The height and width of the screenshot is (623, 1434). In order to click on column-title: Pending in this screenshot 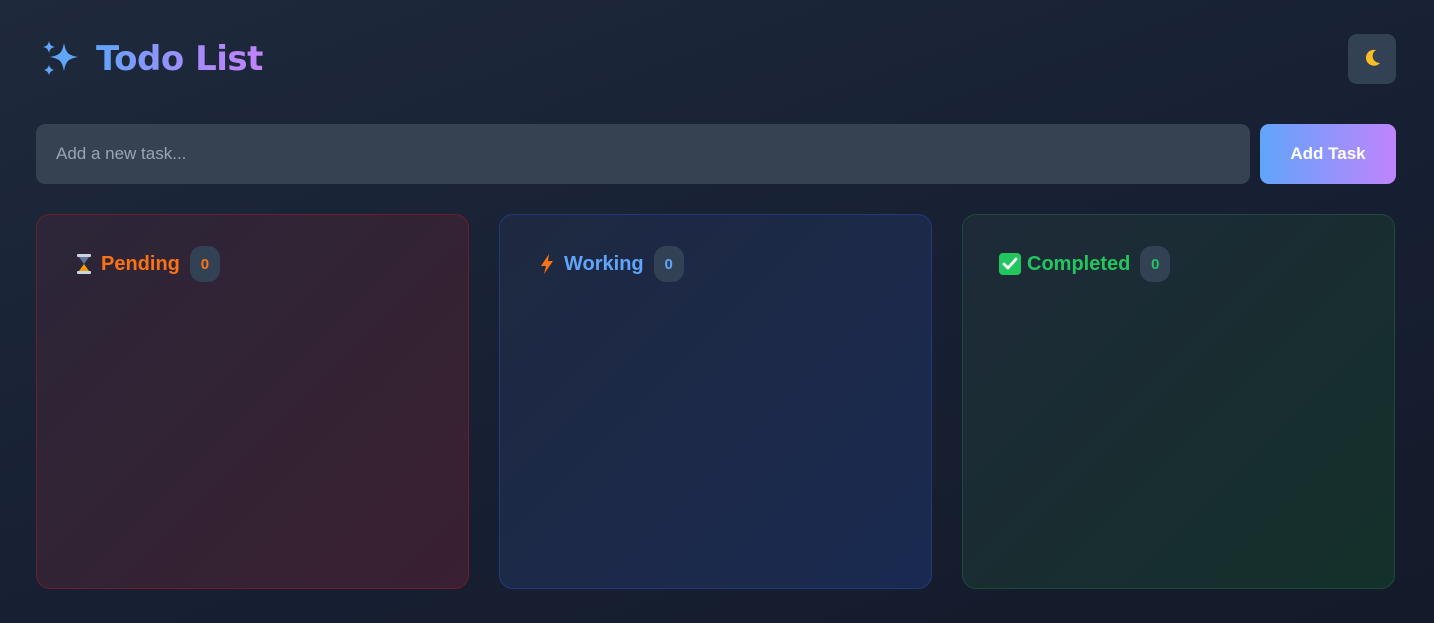, I will do `click(140, 263)`.